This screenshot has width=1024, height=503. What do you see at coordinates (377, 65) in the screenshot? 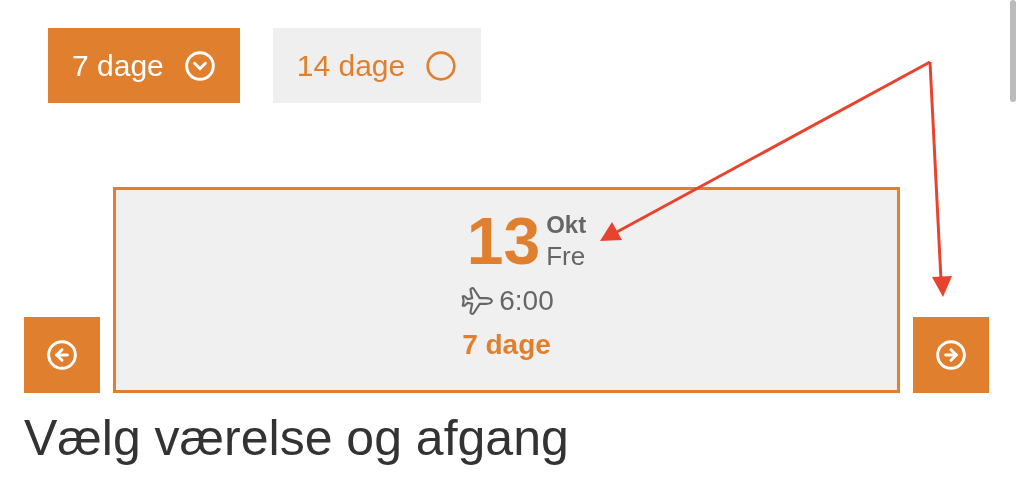
I see `duration-option: 14 dage` at bounding box center [377, 65].